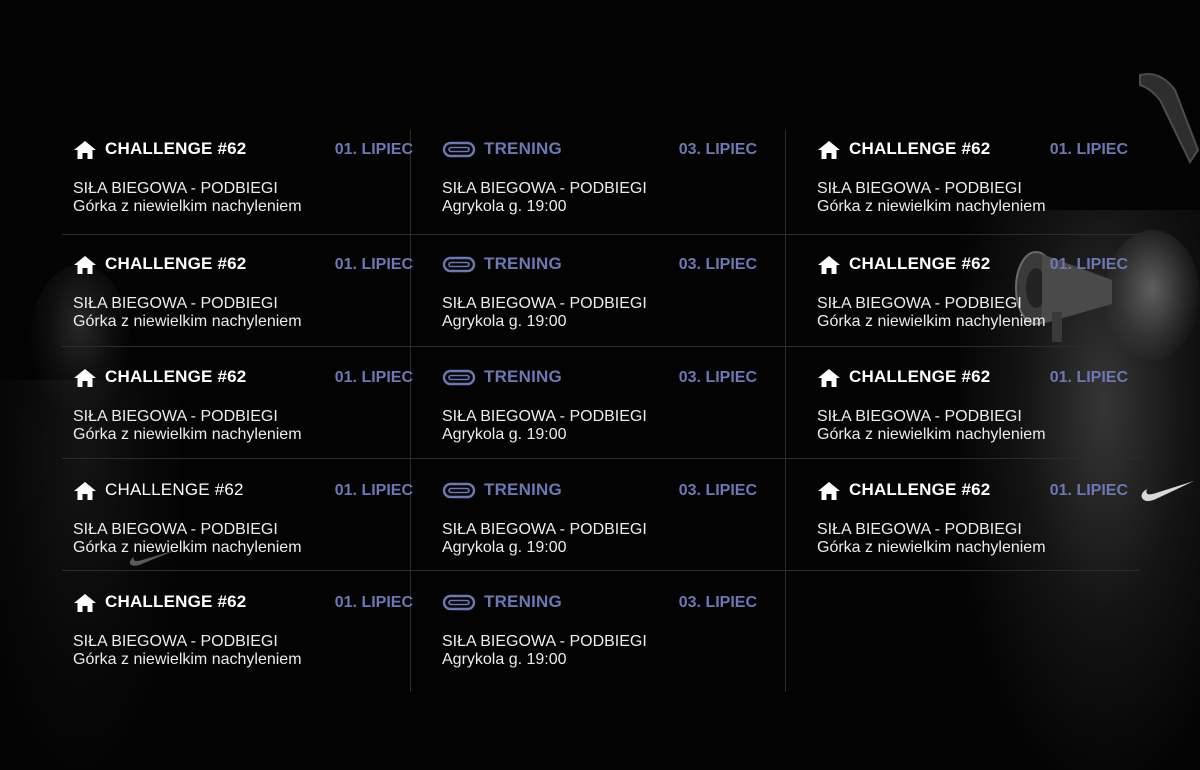 This screenshot has width=1200, height=770. What do you see at coordinates (785, 411) in the screenshot?
I see `column-divider` at bounding box center [785, 411].